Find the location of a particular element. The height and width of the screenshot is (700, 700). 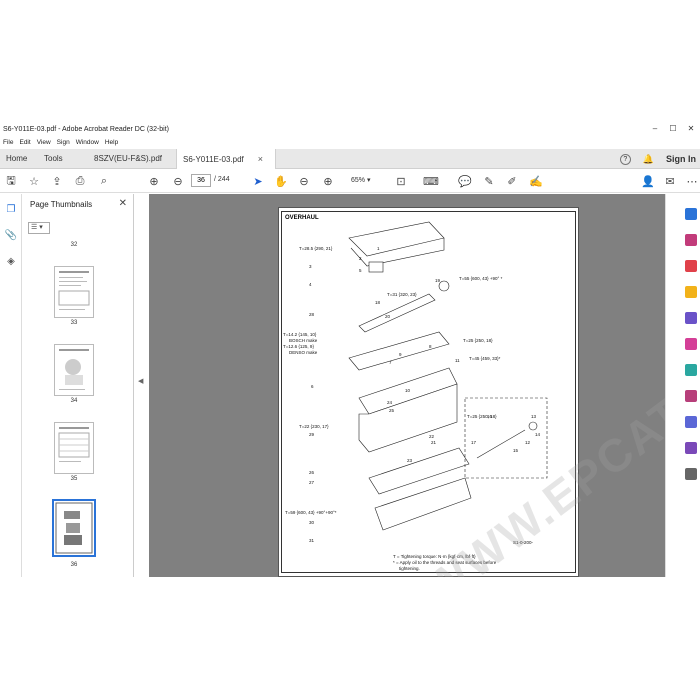

callout-3: T=14.2 {145, 10} is located at coordinates (300, 334).